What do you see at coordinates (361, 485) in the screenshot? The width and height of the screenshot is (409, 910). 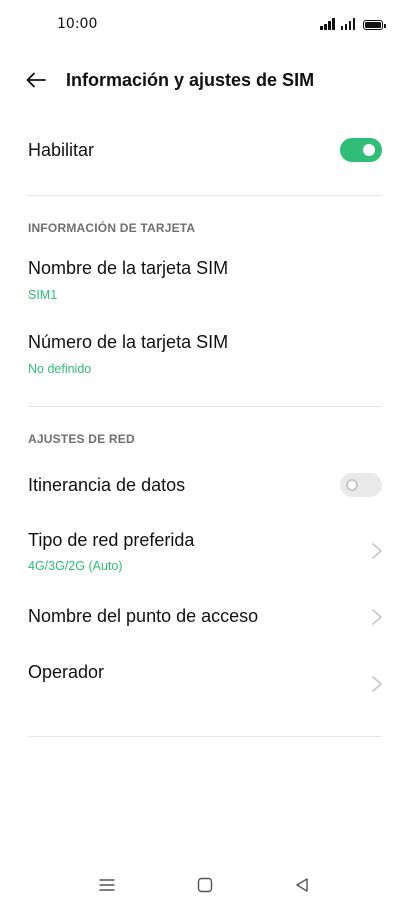 I see `roaming-toggle` at bounding box center [361, 485].